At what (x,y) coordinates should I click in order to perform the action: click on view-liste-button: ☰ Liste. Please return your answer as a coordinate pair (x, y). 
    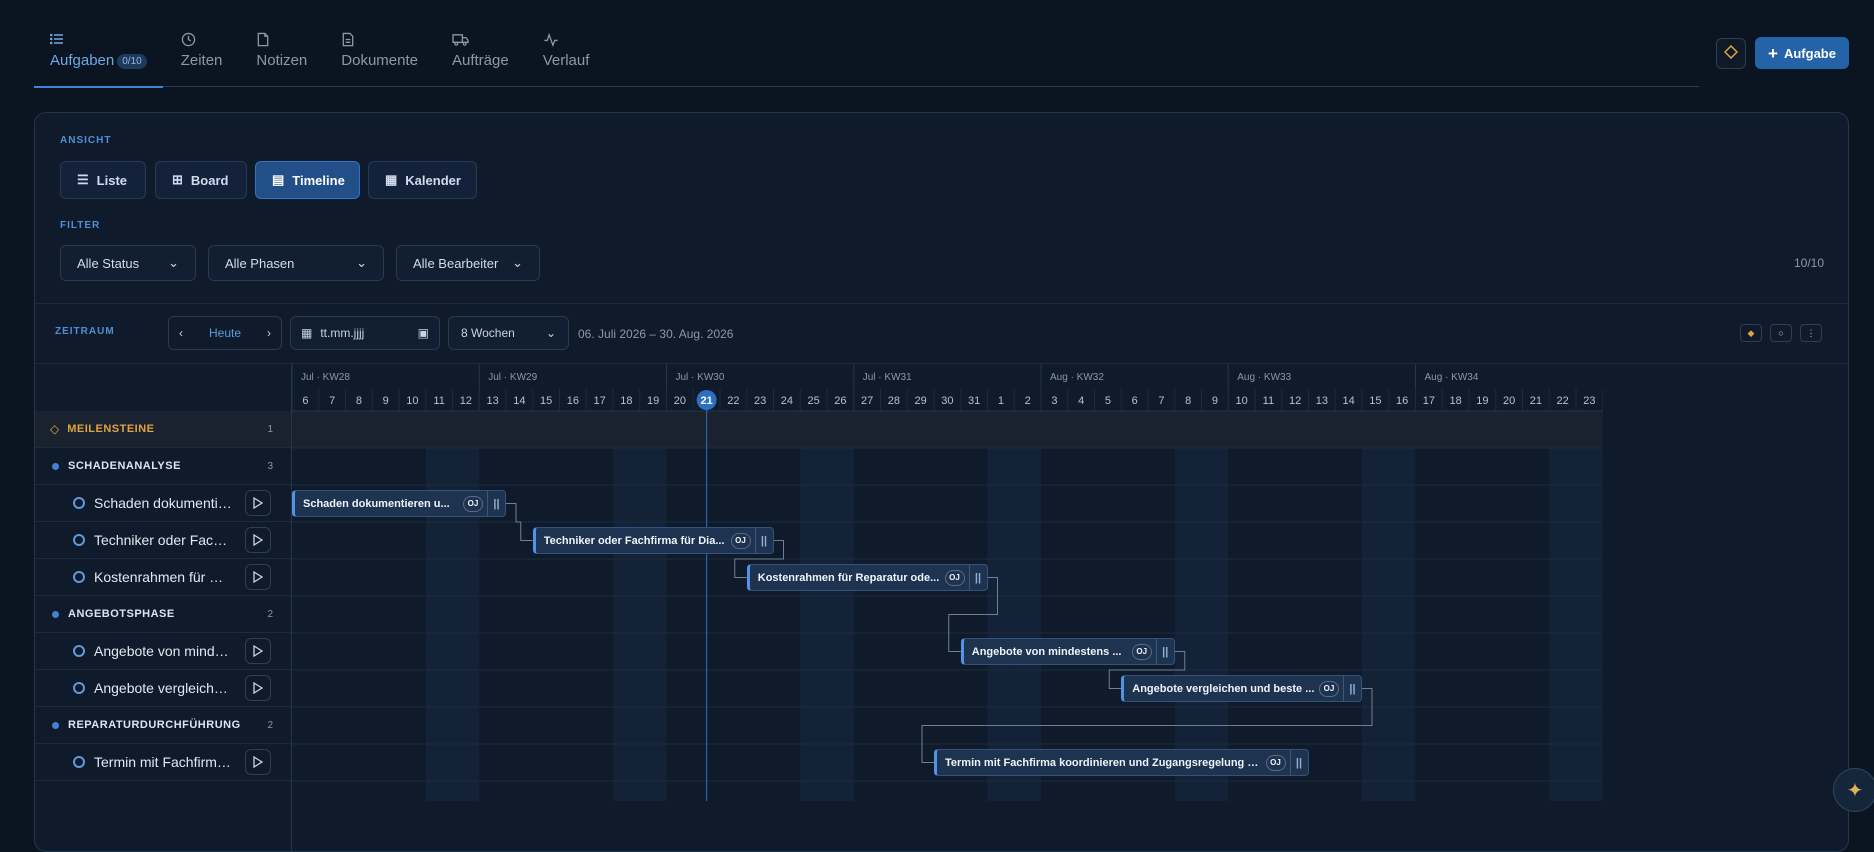
    Looking at the image, I should click on (103, 180).